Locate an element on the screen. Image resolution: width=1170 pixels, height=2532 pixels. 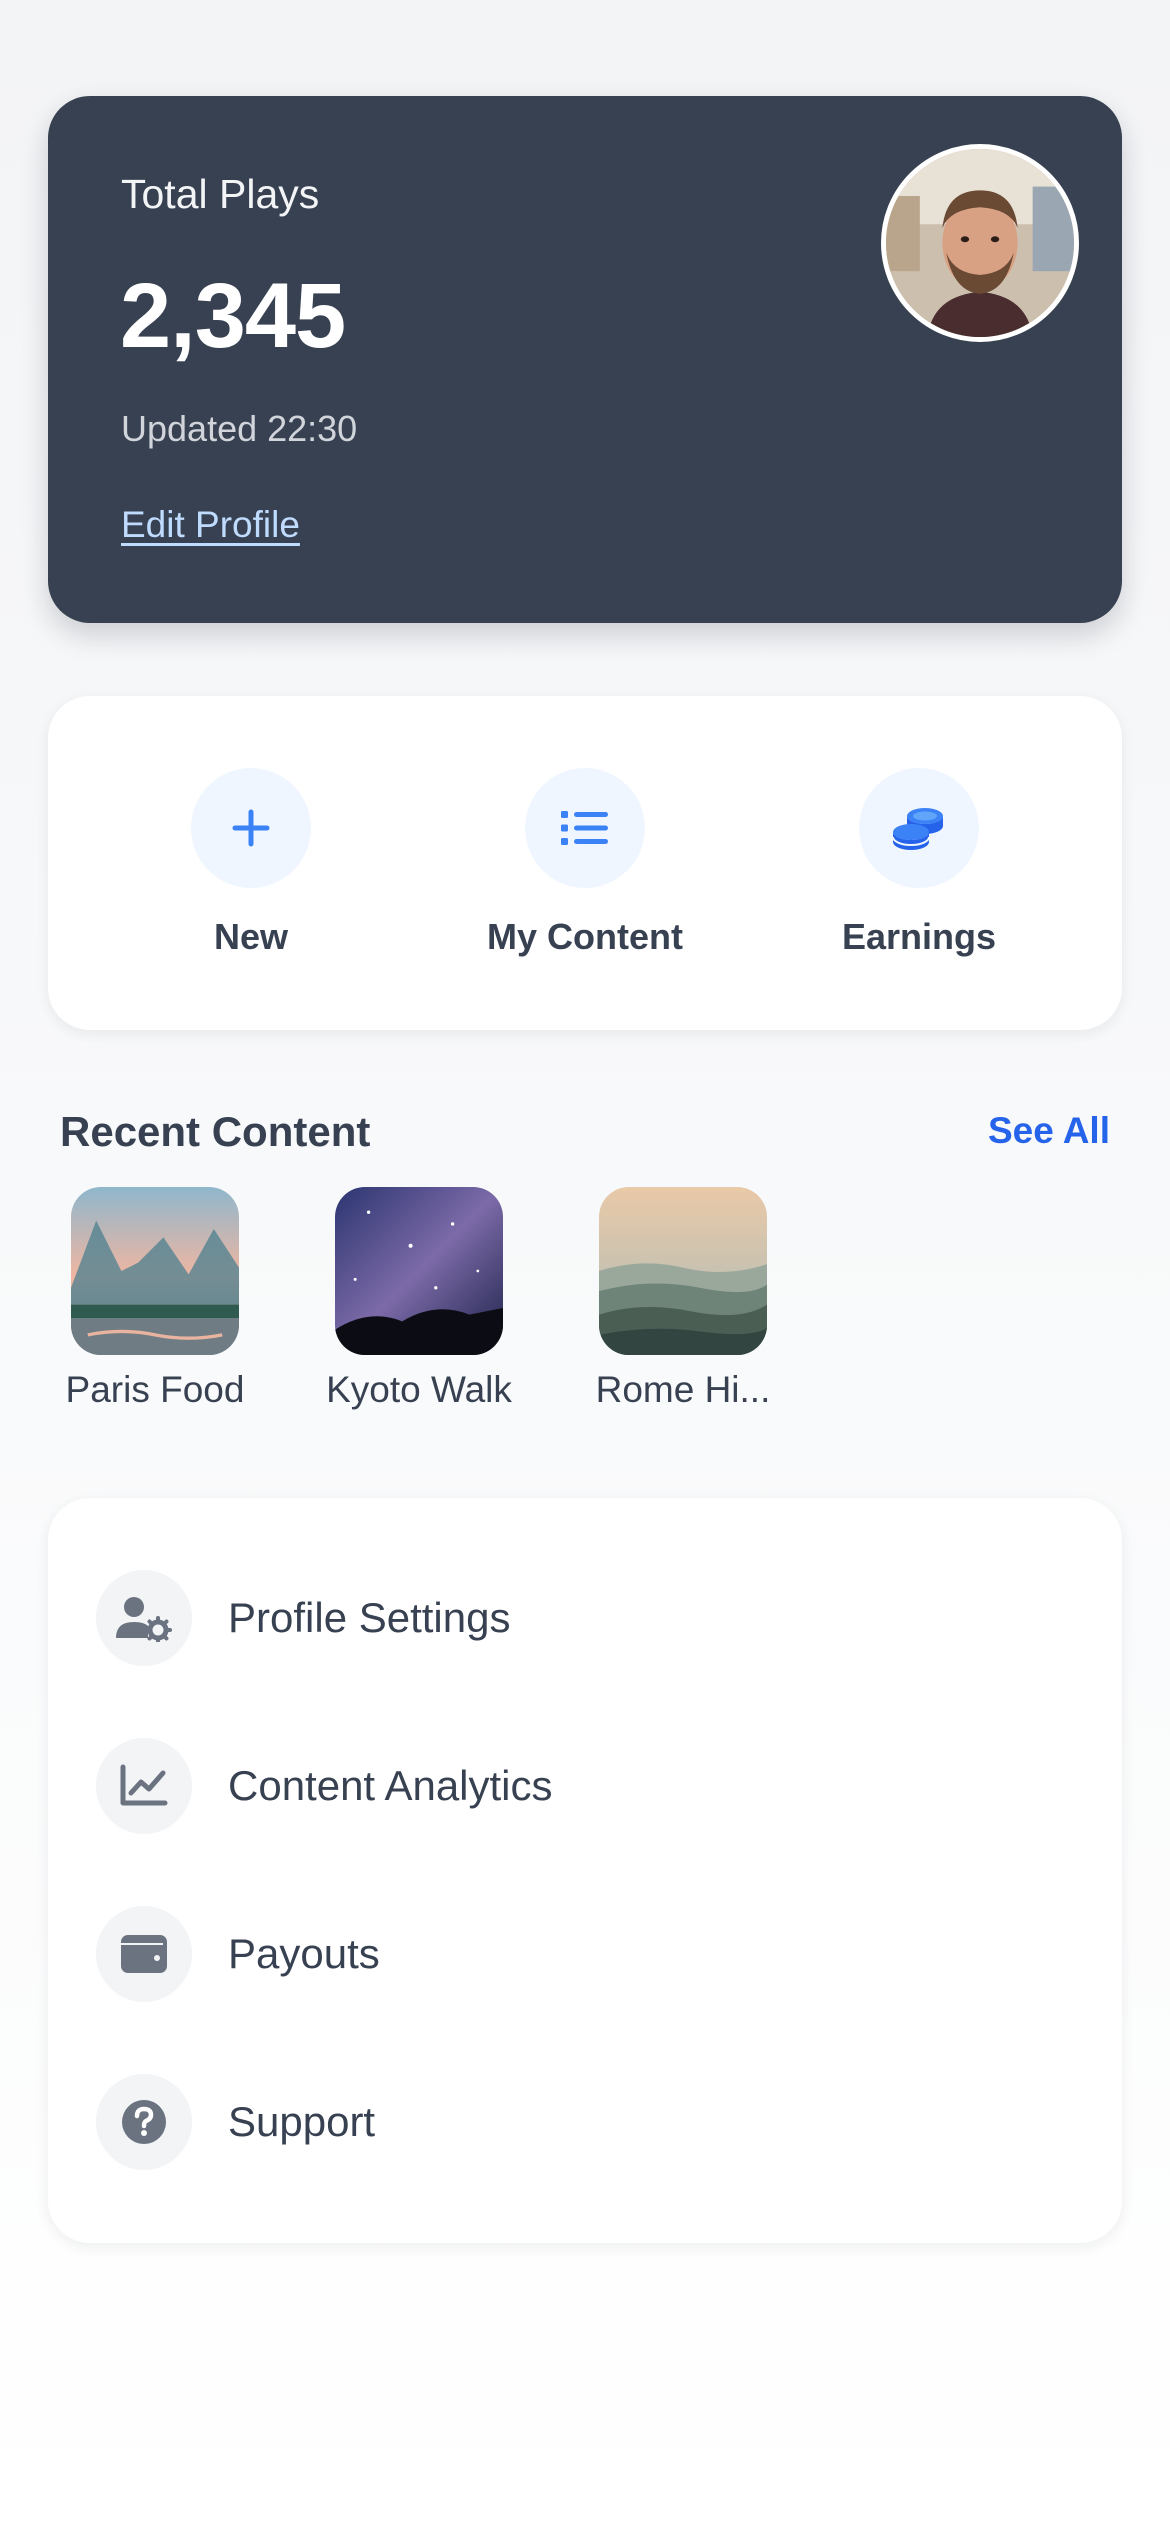
recent-content-title: Recent Content is located at coordinates (215, 1131).